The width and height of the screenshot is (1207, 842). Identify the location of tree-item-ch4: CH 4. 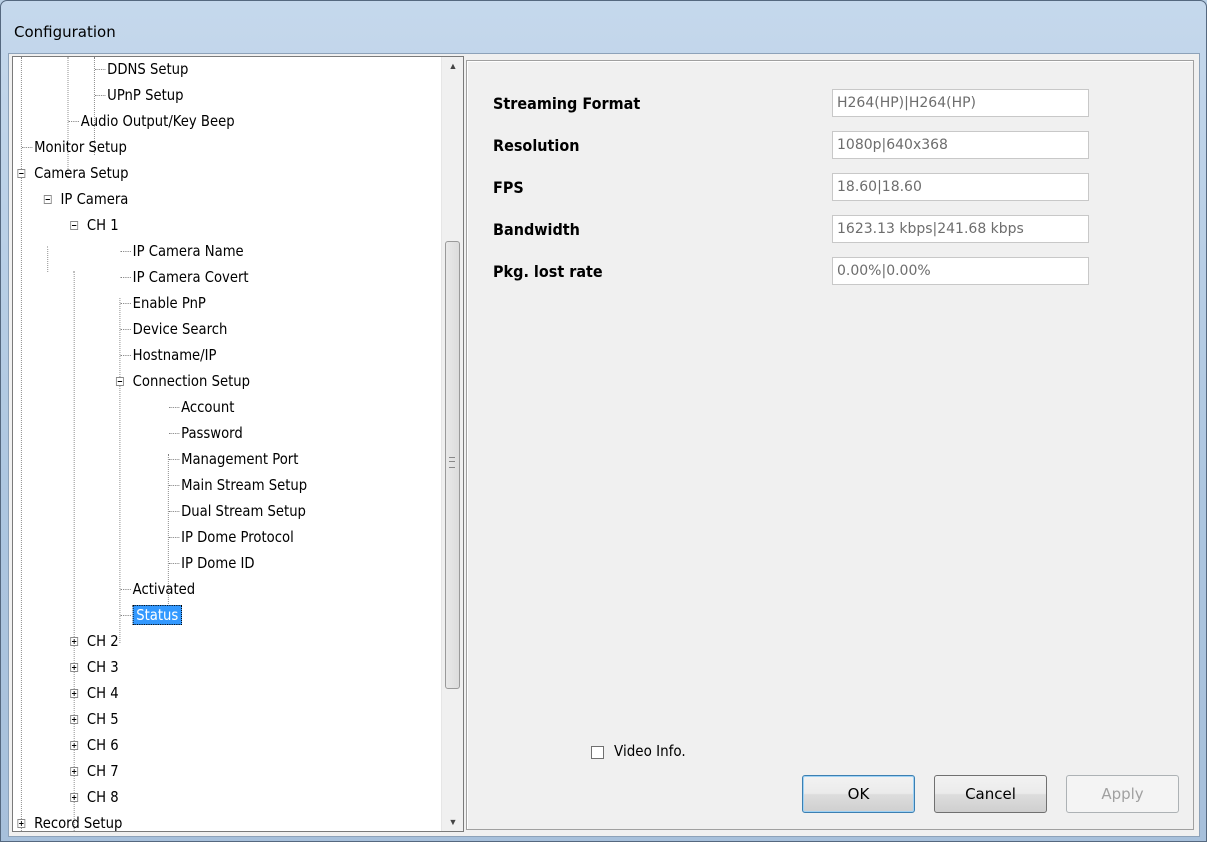
(103, 693).